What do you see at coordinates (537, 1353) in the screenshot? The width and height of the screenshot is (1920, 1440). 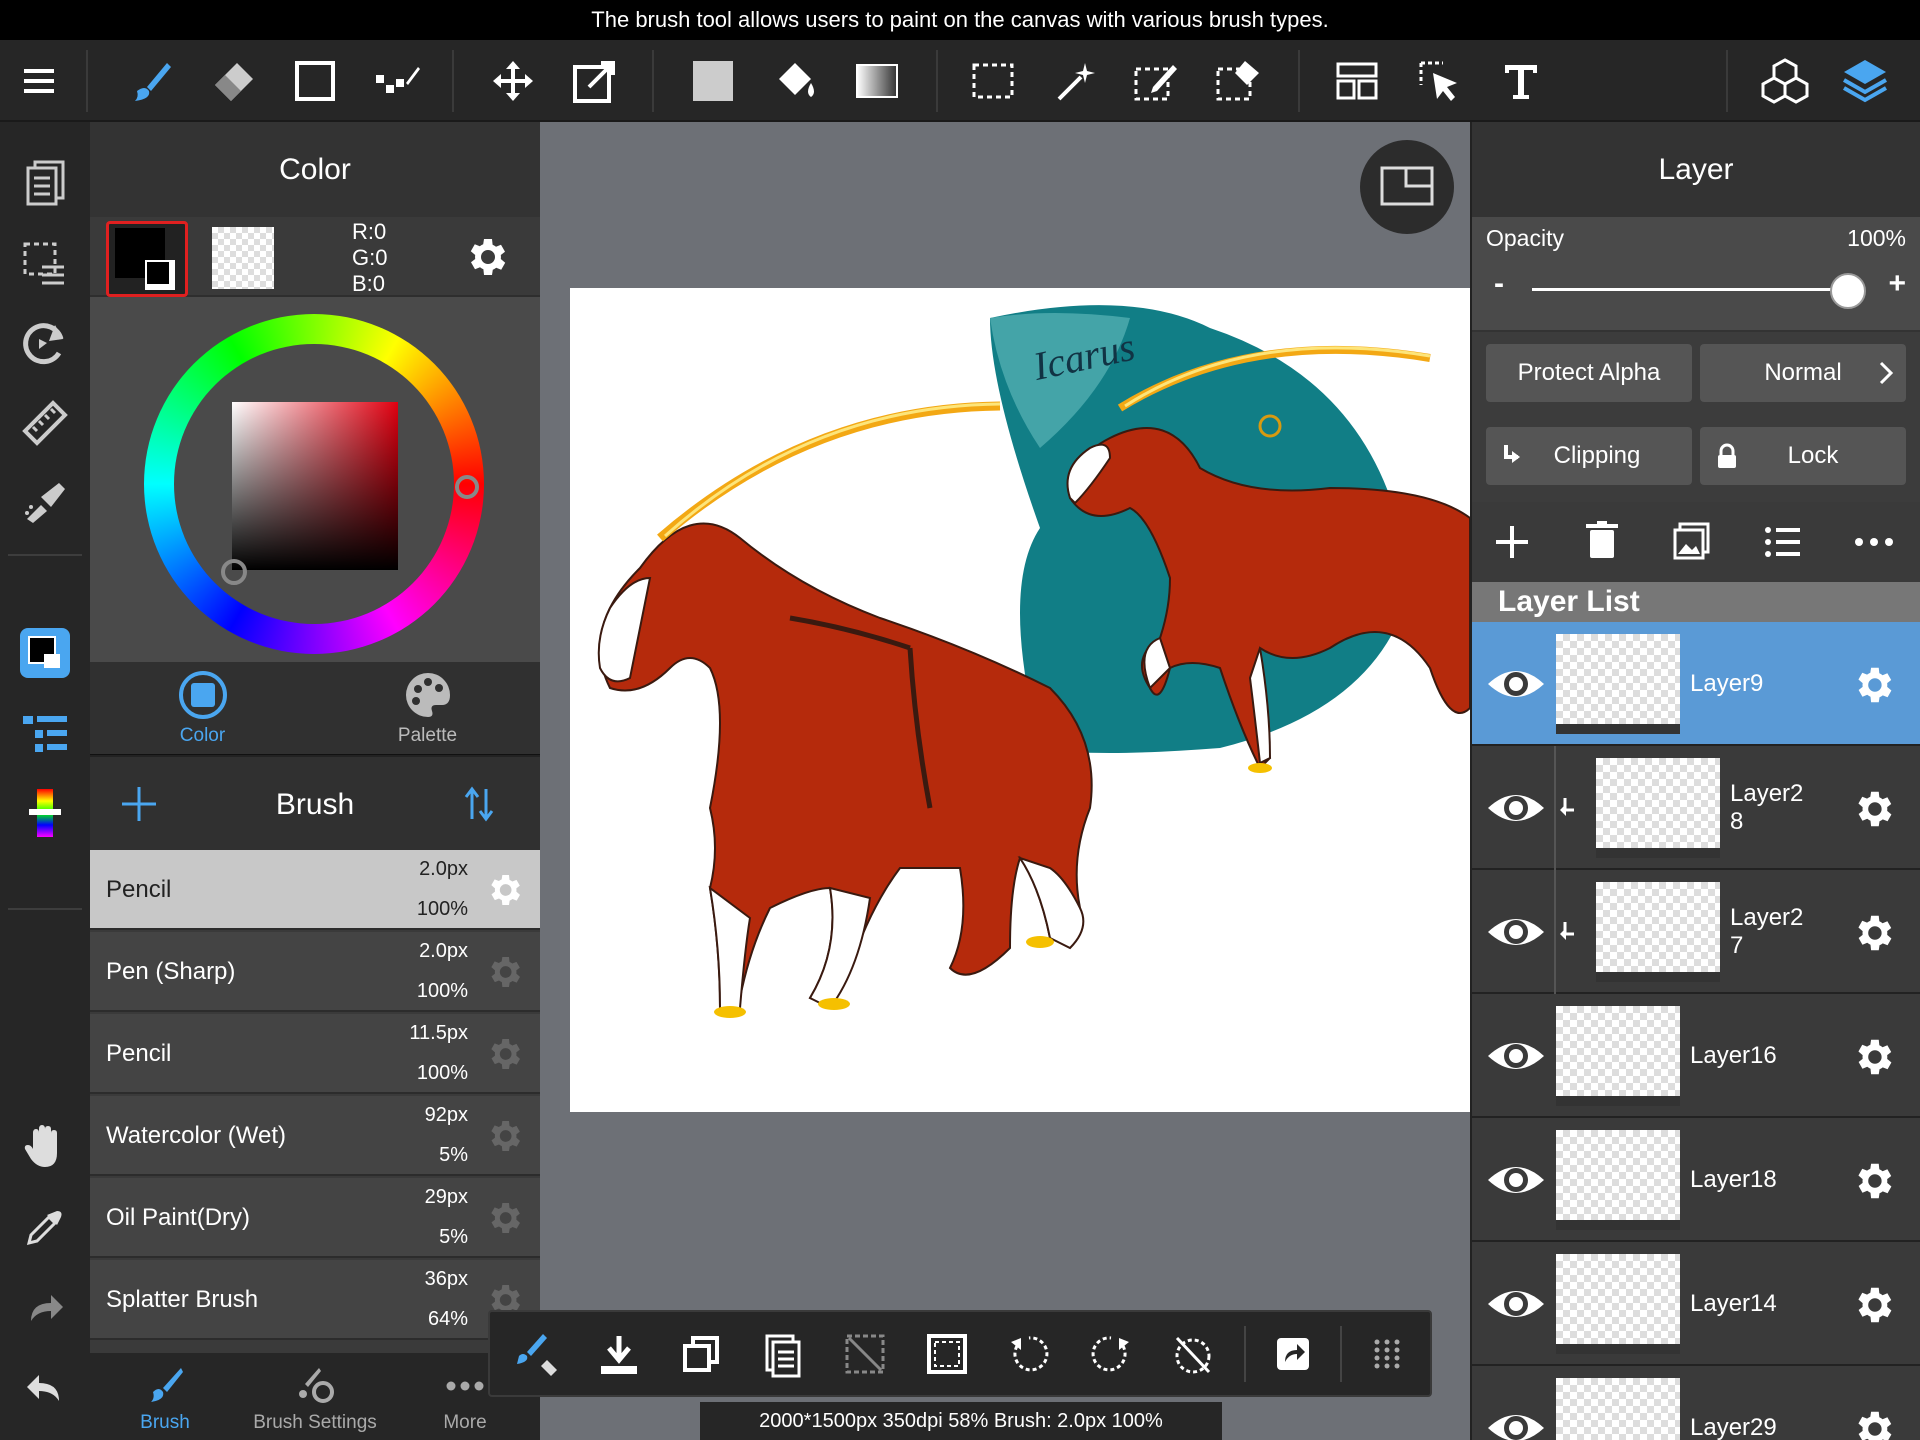 I see `brush-eraser-toggle-icon` at bounding box center [537, 1353].